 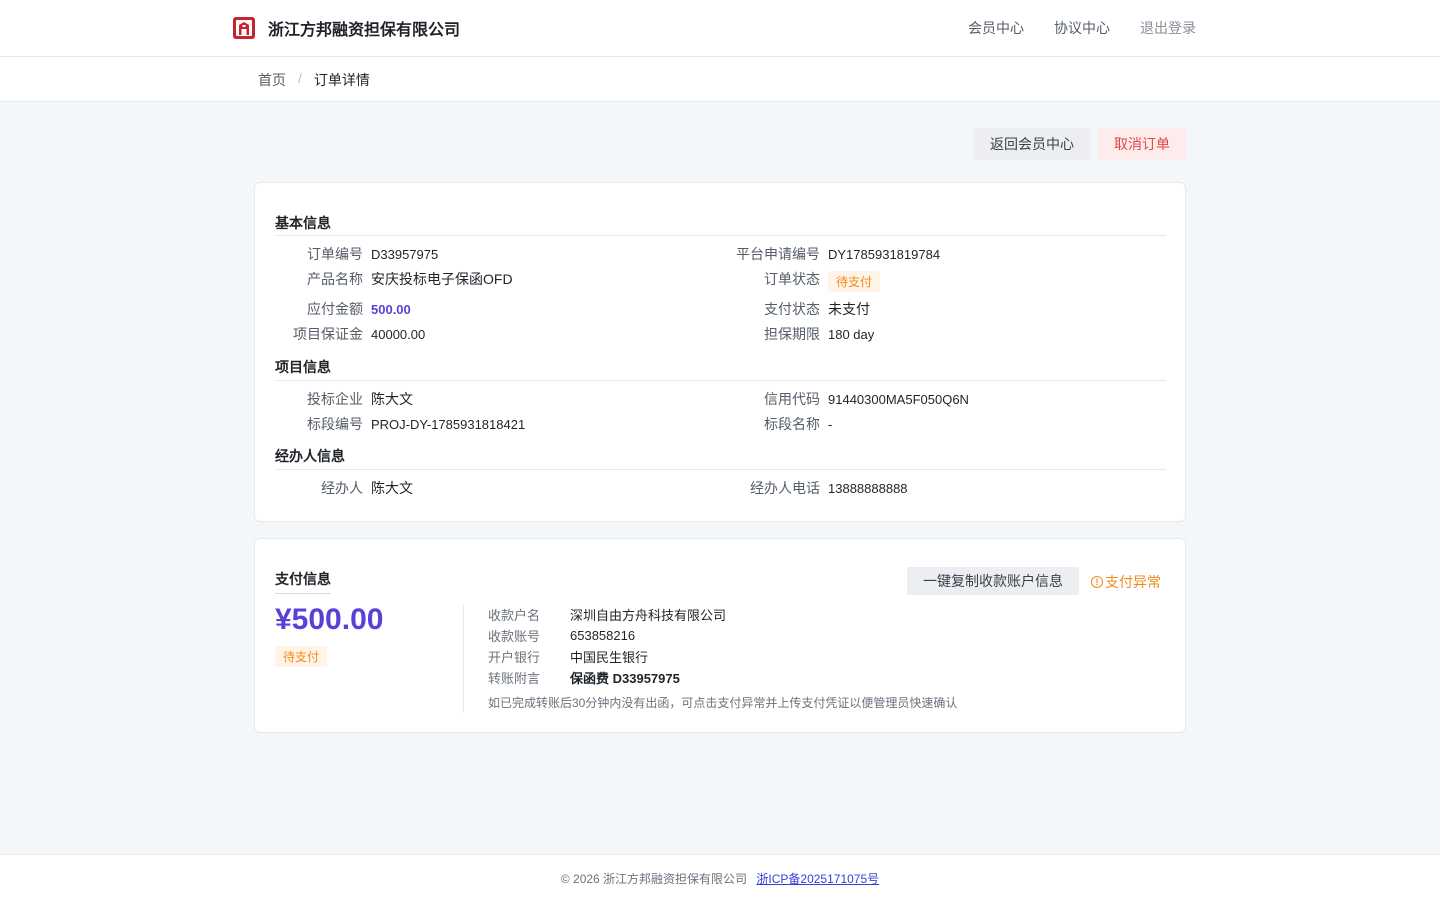 What do you see at coordinates (514, 678) in the screenshot?
I see `field-label: 转账附言` at bounding box center [514, 678].